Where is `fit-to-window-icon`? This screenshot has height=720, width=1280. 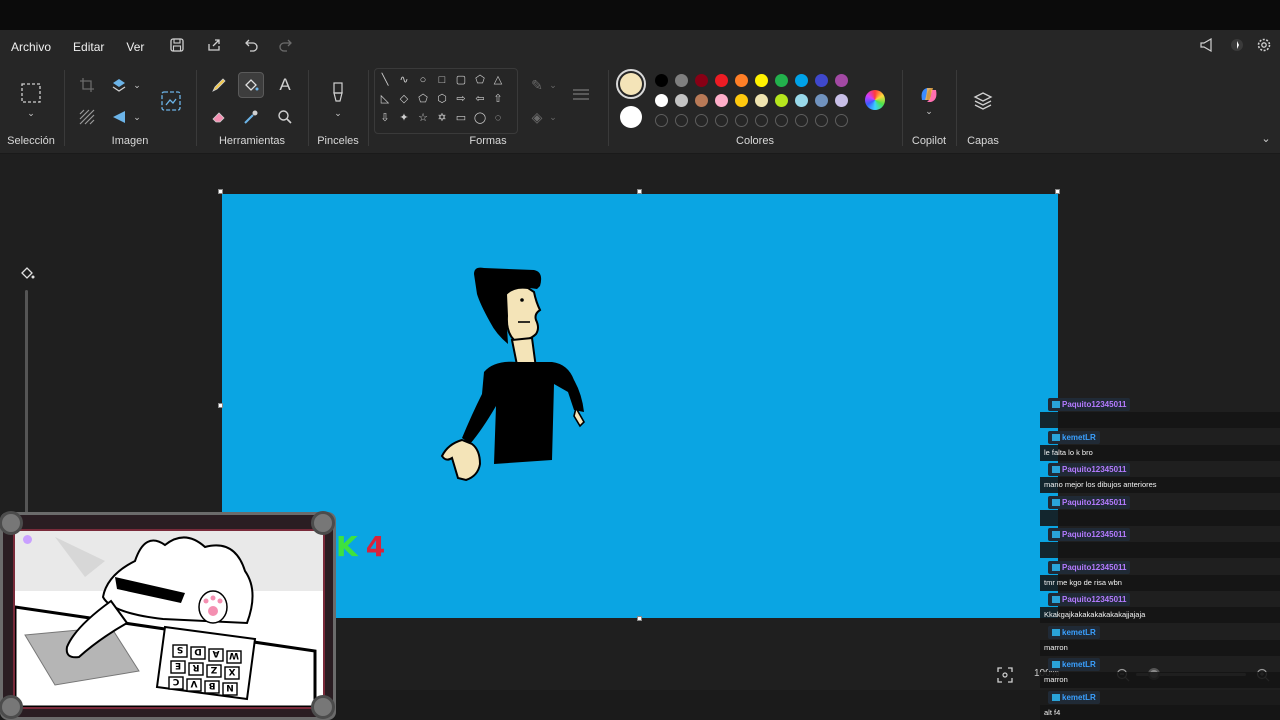
fit-to-window-icon is located at coordinates (1005, 675).